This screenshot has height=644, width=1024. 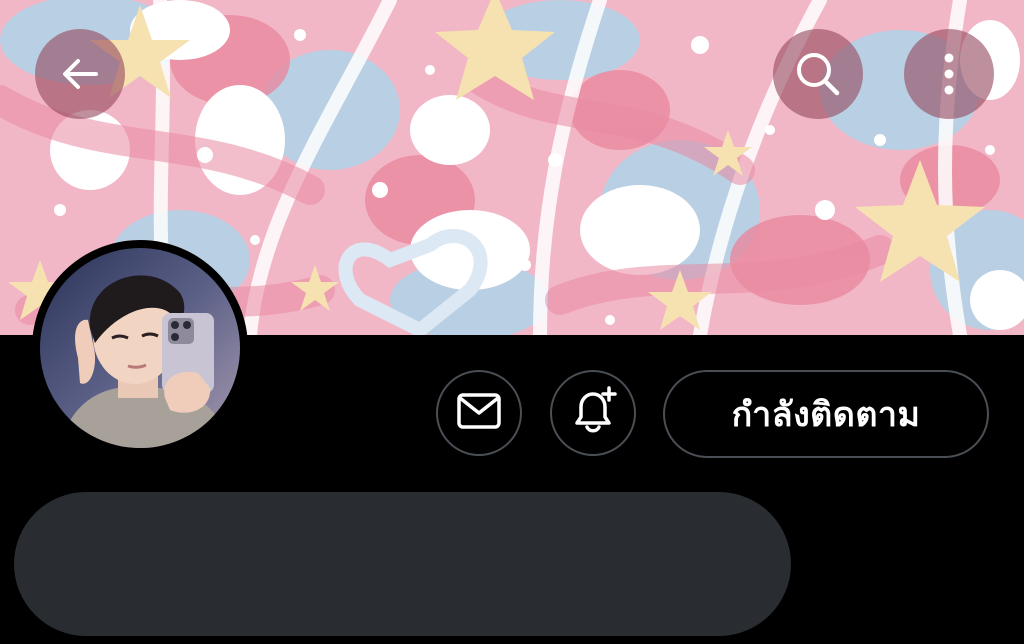 I want to click on back-button, so click(x=80, y=74).